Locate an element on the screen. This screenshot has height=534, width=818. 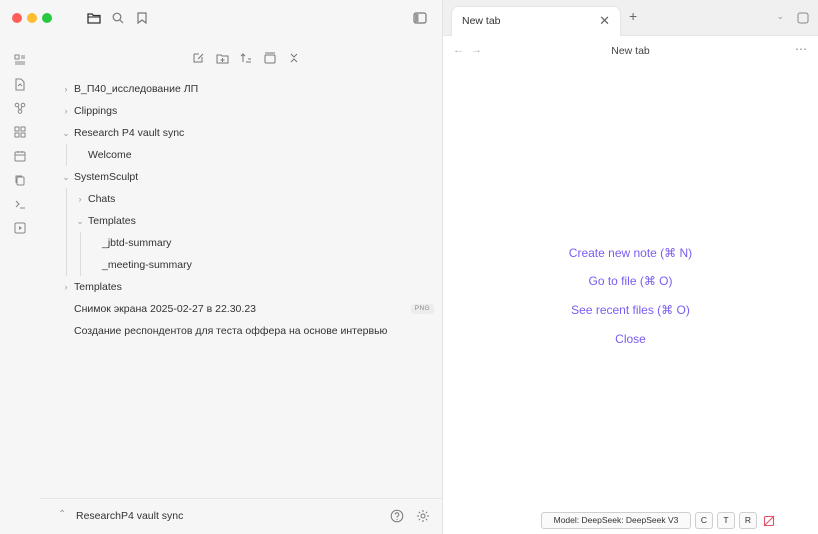
new-folder-icon is located at coordinates (222, 58).